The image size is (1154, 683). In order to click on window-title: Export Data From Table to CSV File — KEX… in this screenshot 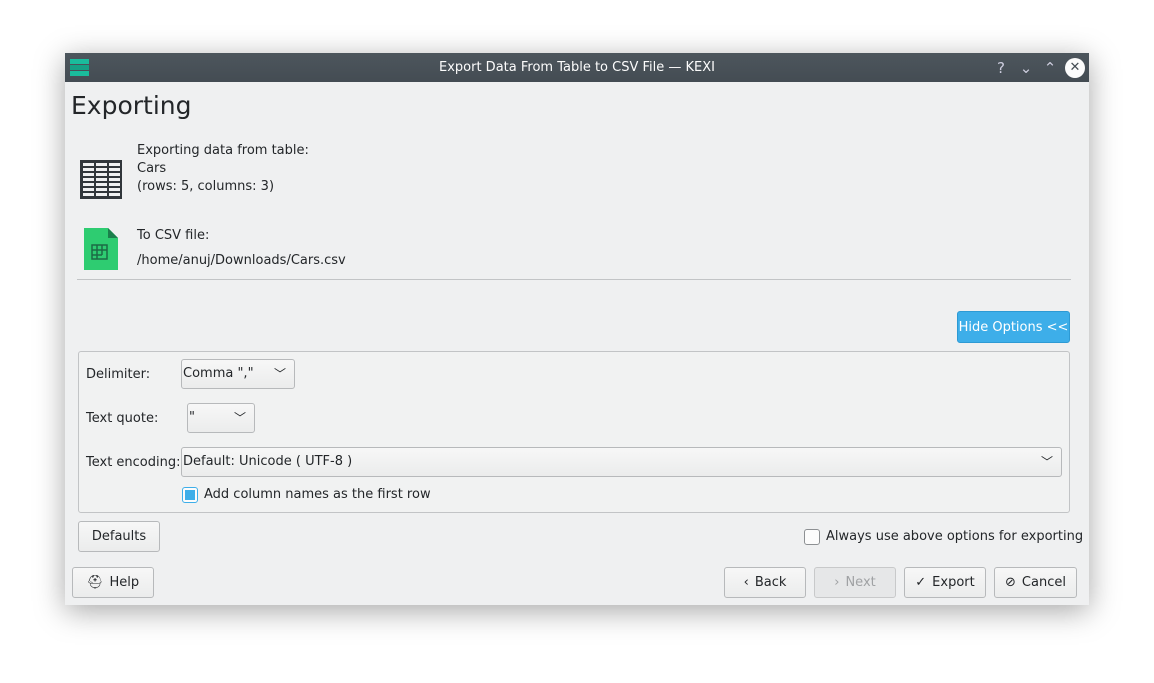, I will do `click(577, 67)`.